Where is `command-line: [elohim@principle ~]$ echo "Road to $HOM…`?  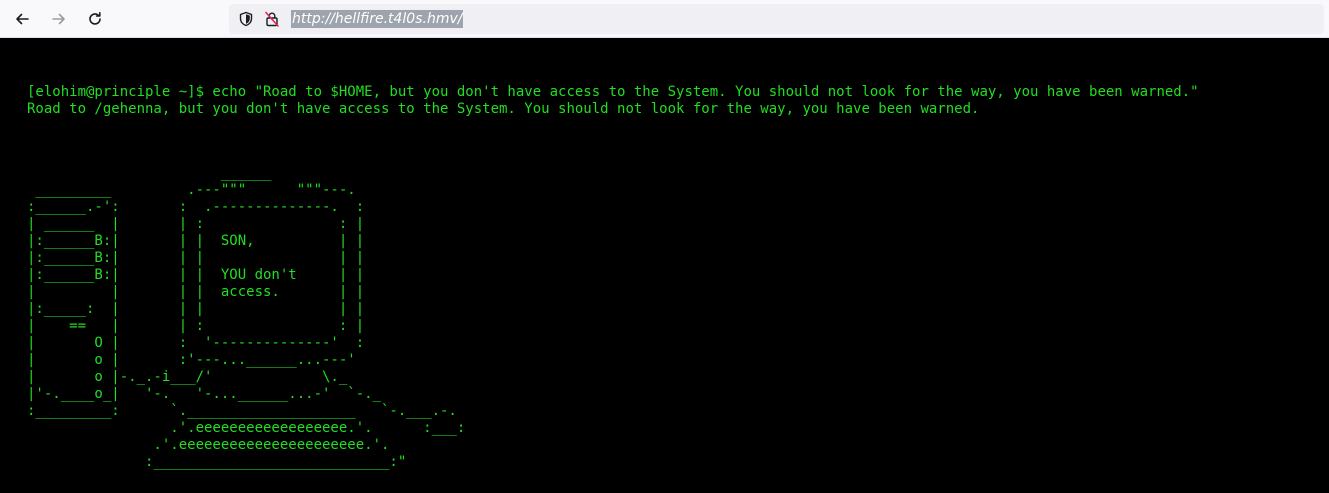
command-line: [elohim@principle ~]$ echo "Road to $HOM… is located at coordinates (613, 92).